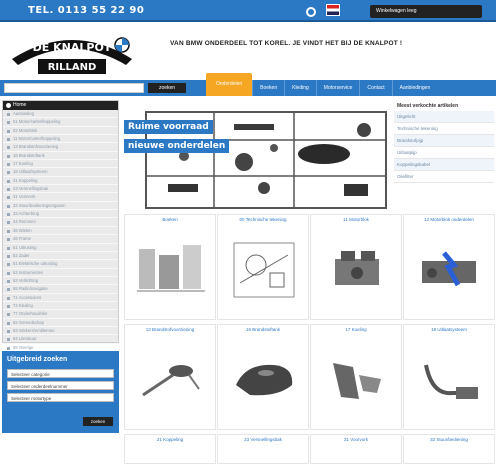  What do you see at coordinates (60, 214) in the screenshot?
I see `sidebar-item: 33 Achterbrug` at bounding box center [60, 214].